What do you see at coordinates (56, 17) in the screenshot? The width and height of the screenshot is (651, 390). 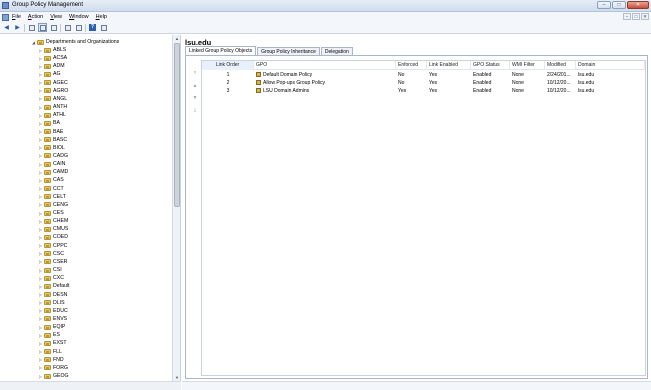 I see `menu-view: View` at bounding box center [56, 17].